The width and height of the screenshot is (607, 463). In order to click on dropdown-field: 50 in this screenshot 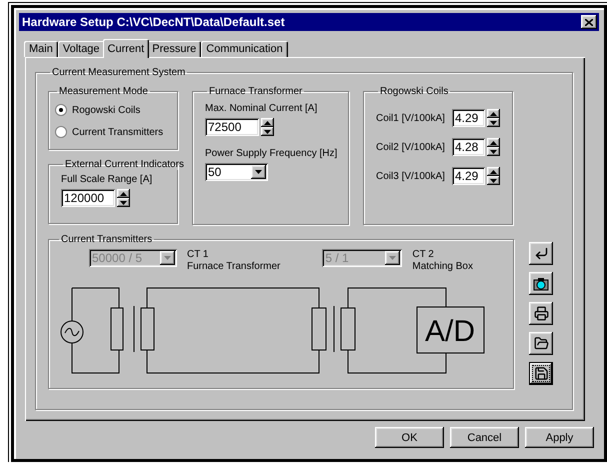, I will do `click(236, 172)`.